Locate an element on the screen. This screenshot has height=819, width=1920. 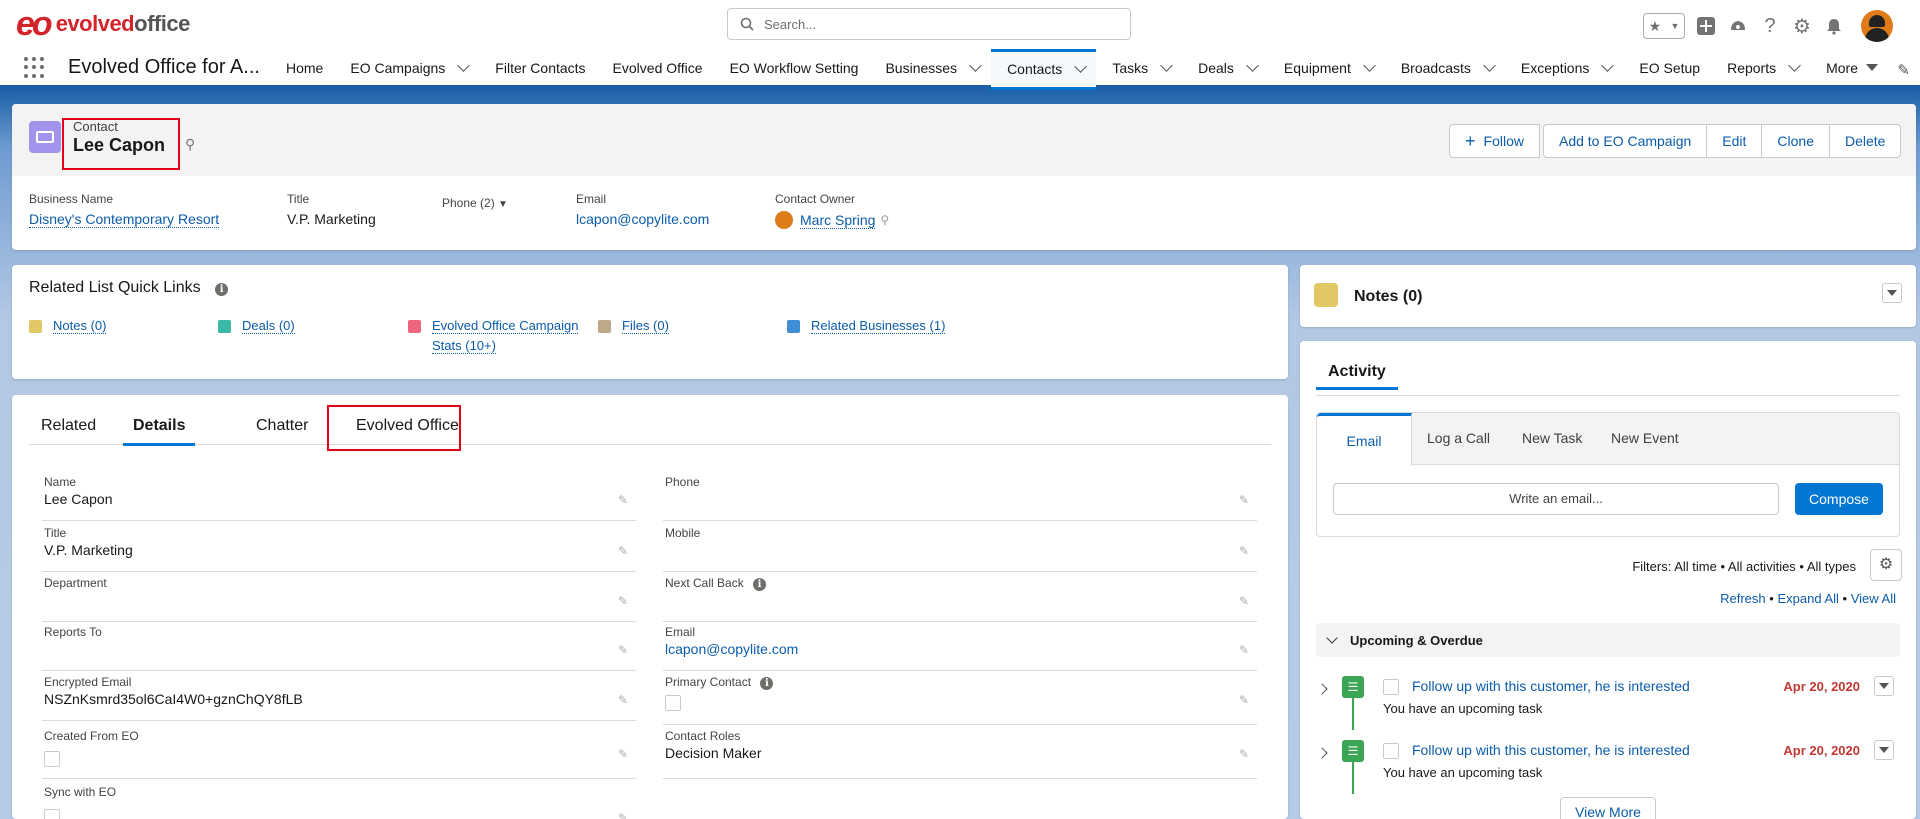
expand-all-link: Expand All is located at coordinates (1807, 598).